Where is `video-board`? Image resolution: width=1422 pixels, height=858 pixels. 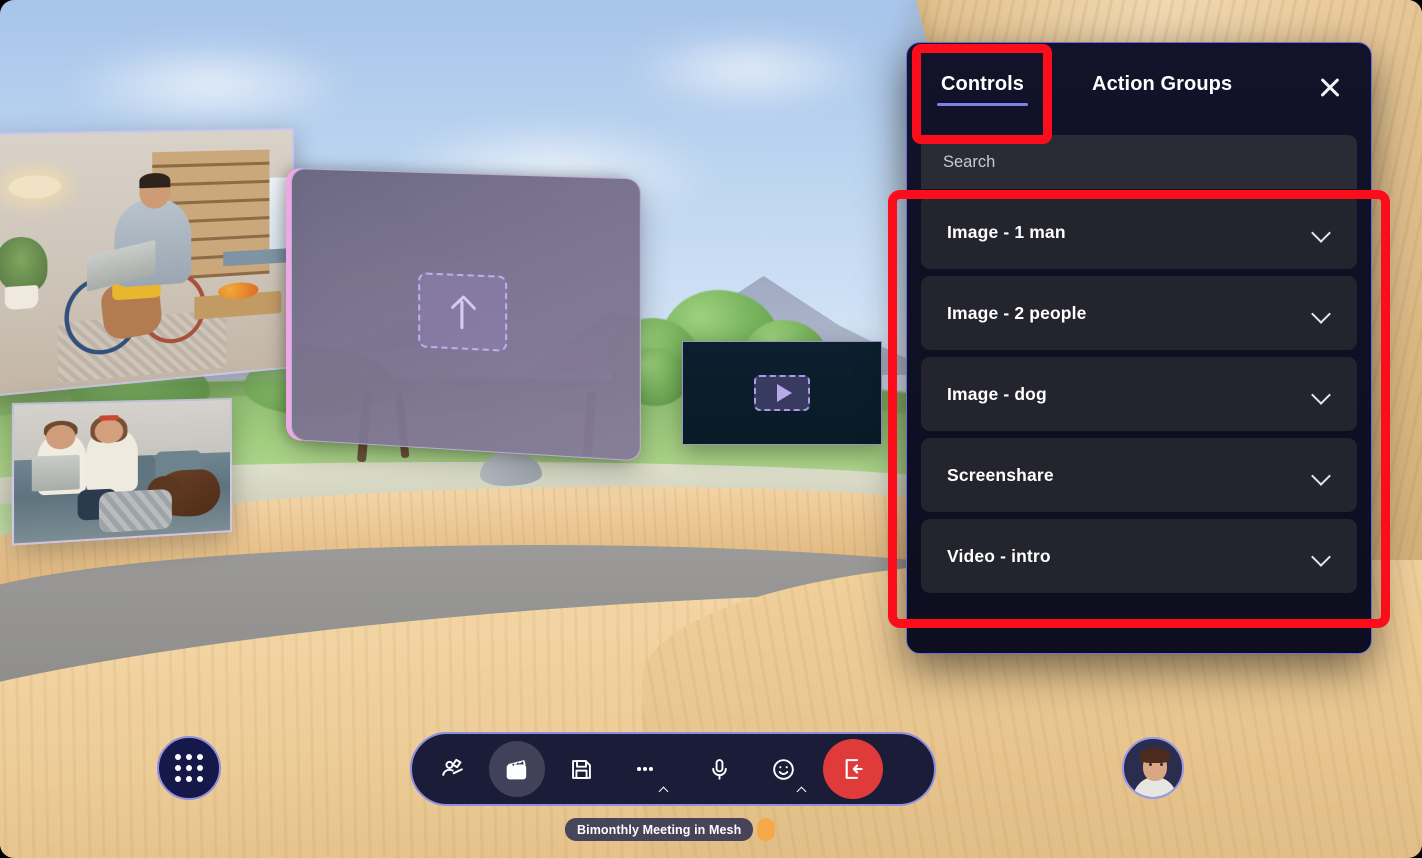
video-board is located at coordinates (782, 393).